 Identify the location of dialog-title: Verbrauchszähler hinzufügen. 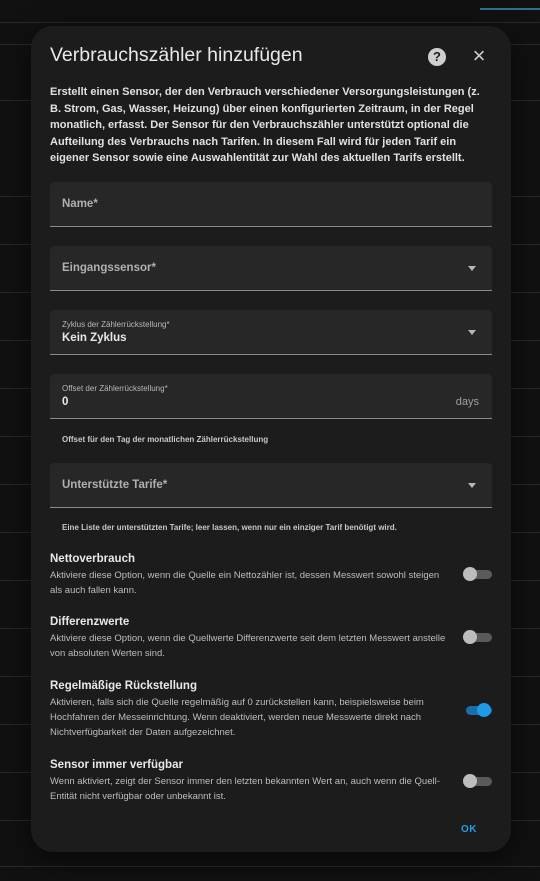
(176, 55).